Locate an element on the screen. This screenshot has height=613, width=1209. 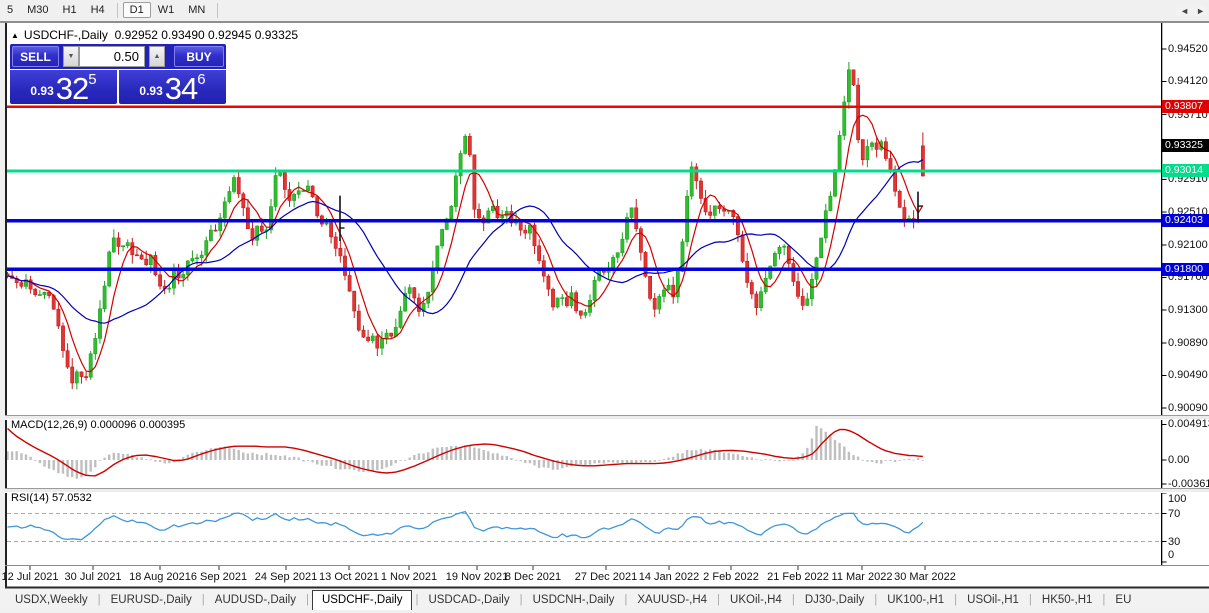
rsi-axis-tick: 100 is located at coordinates (1177, 499).